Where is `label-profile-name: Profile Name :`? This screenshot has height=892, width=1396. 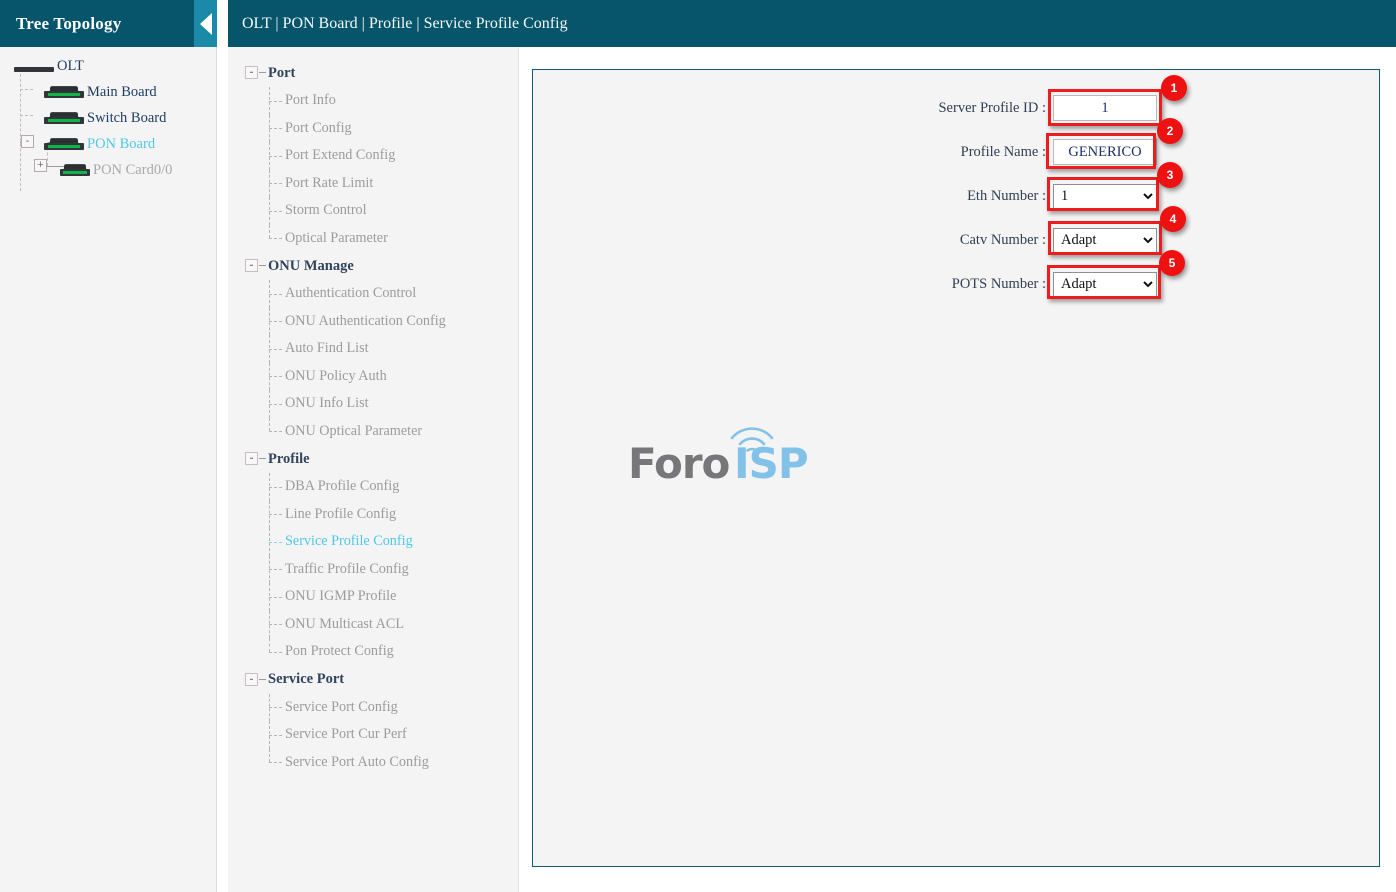 label-profile-name: Profile Name : is located at coordinates (1003, 151).